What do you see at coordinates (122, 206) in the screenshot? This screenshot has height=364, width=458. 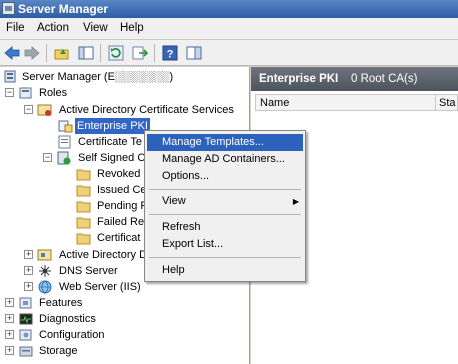 I see `tree-label: Pending F` at bounding box center [122, 206].